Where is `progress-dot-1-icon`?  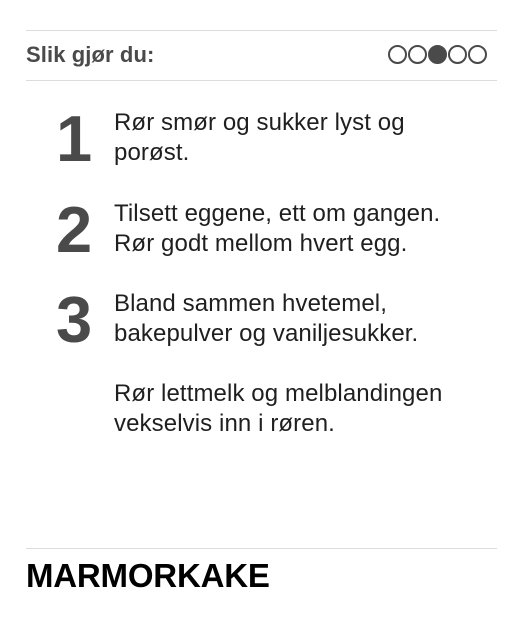
progress-dot-1-icon is located at coordinates (397, 54).